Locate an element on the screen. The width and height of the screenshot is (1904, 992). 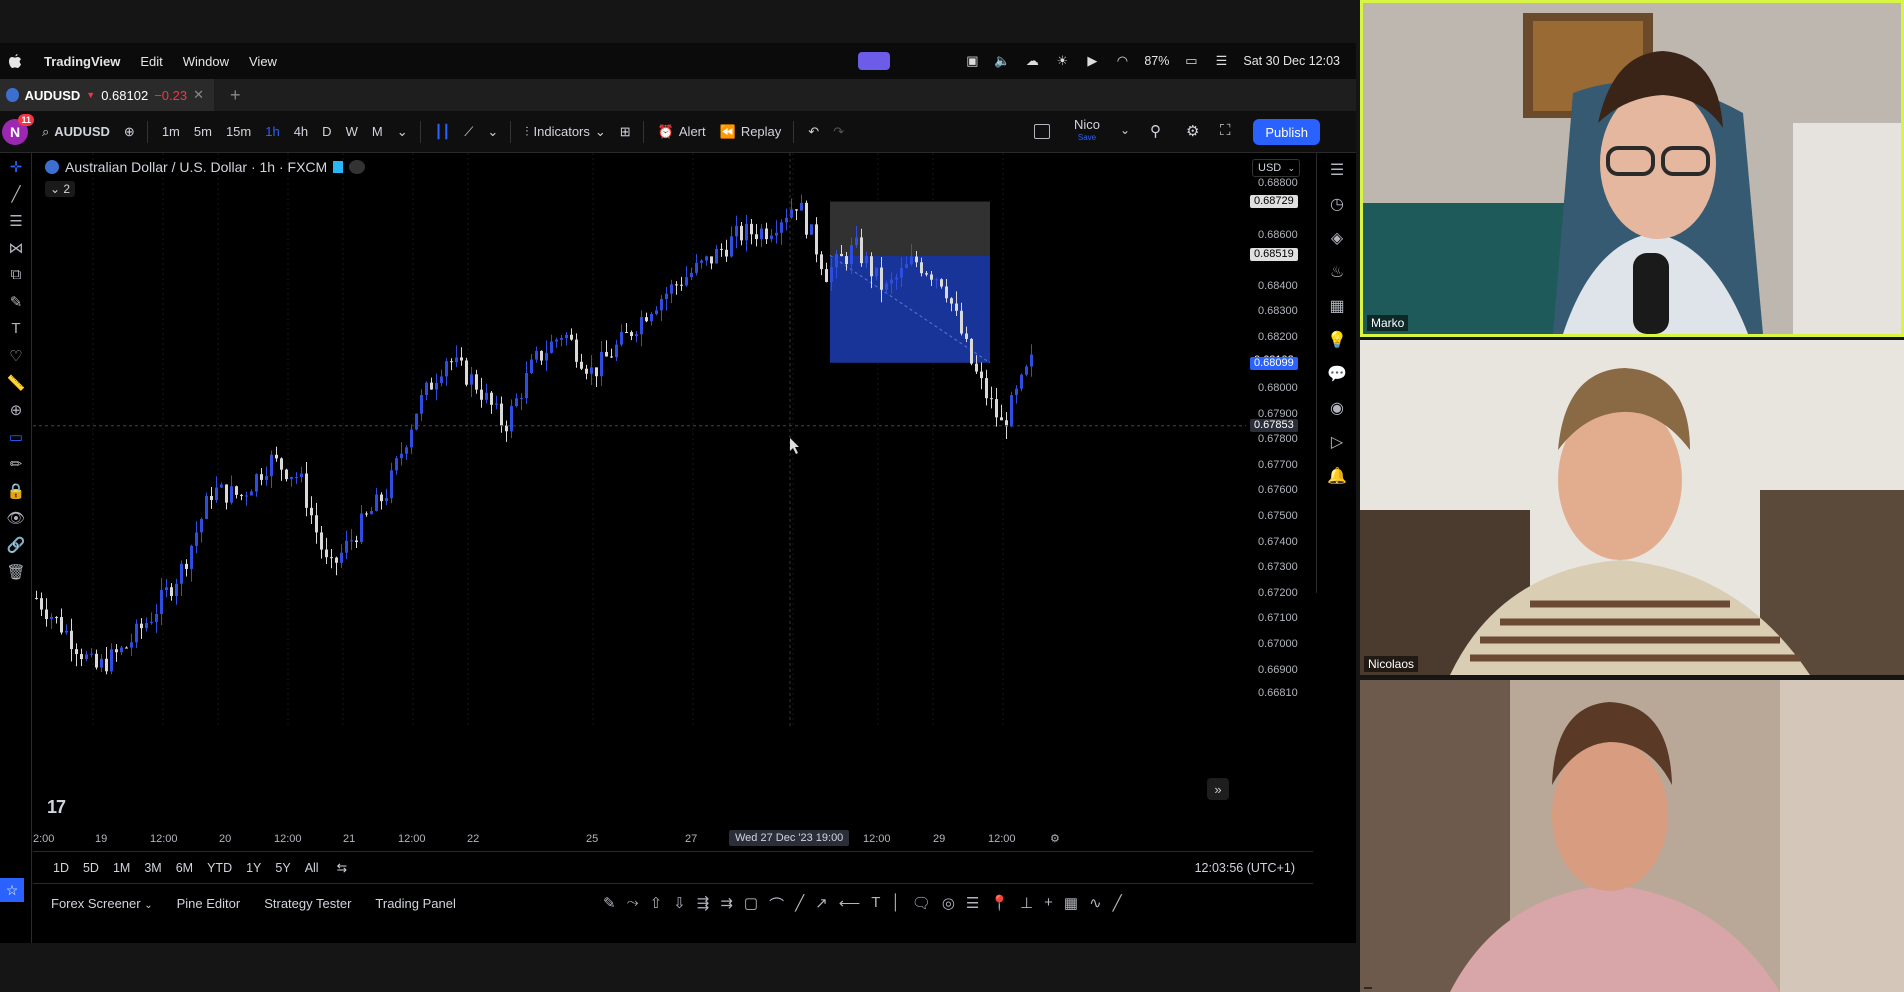
apple-icon is located at coordinates (15, 61).